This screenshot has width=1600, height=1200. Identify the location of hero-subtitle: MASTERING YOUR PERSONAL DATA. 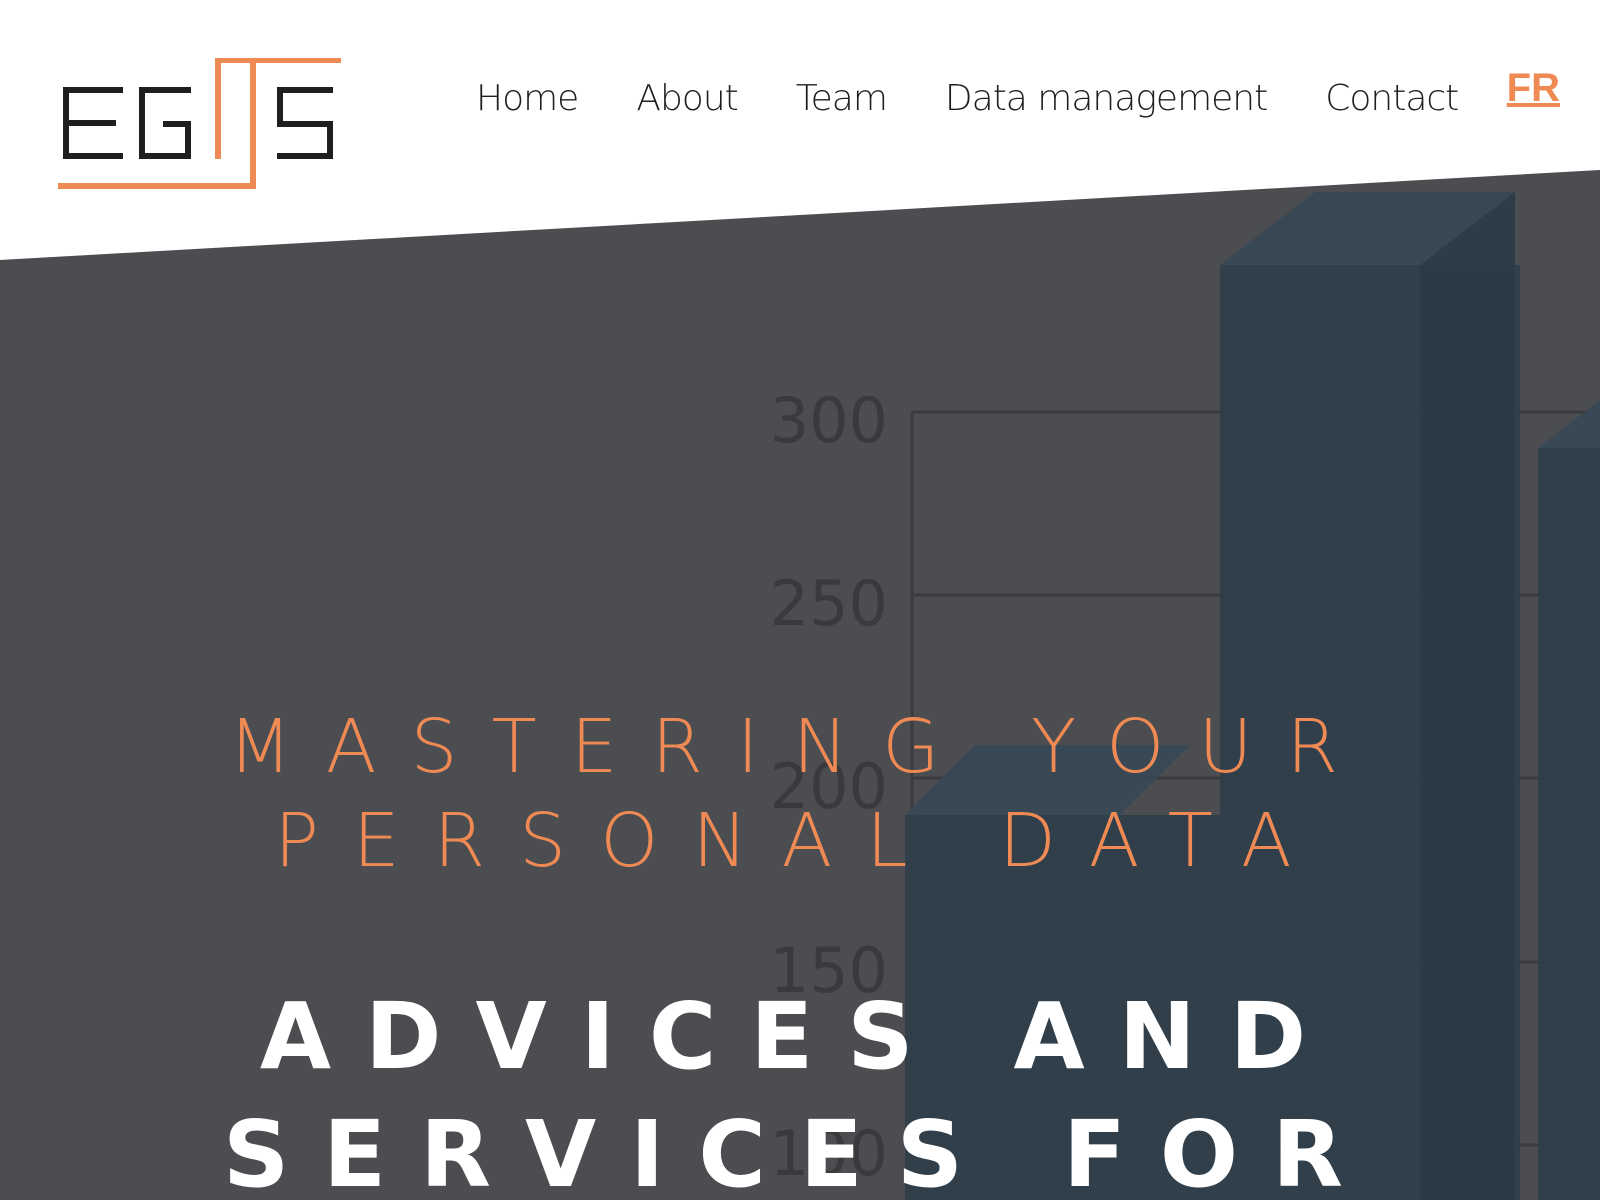
(800, 794).